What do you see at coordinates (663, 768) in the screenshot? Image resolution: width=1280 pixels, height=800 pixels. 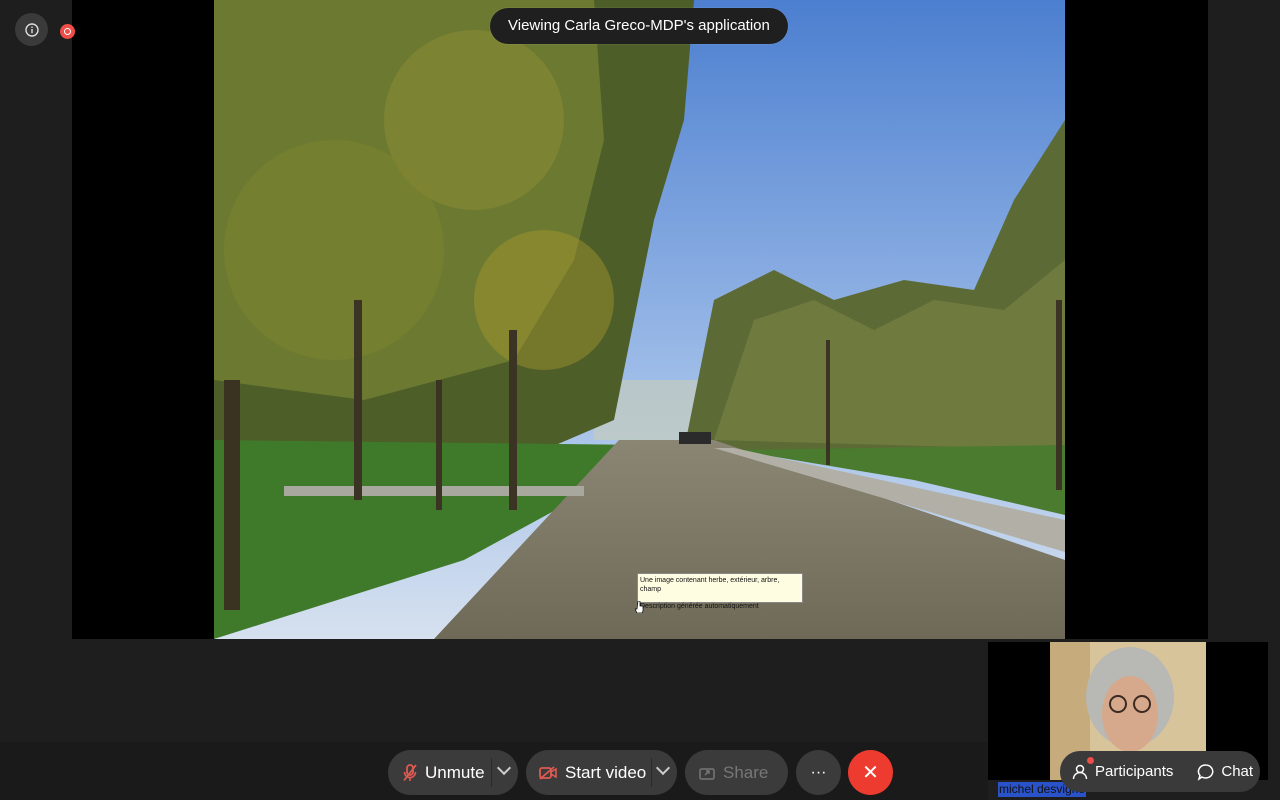 I see `video-options-chevron-down-icon` at bounding box center [663, 768].